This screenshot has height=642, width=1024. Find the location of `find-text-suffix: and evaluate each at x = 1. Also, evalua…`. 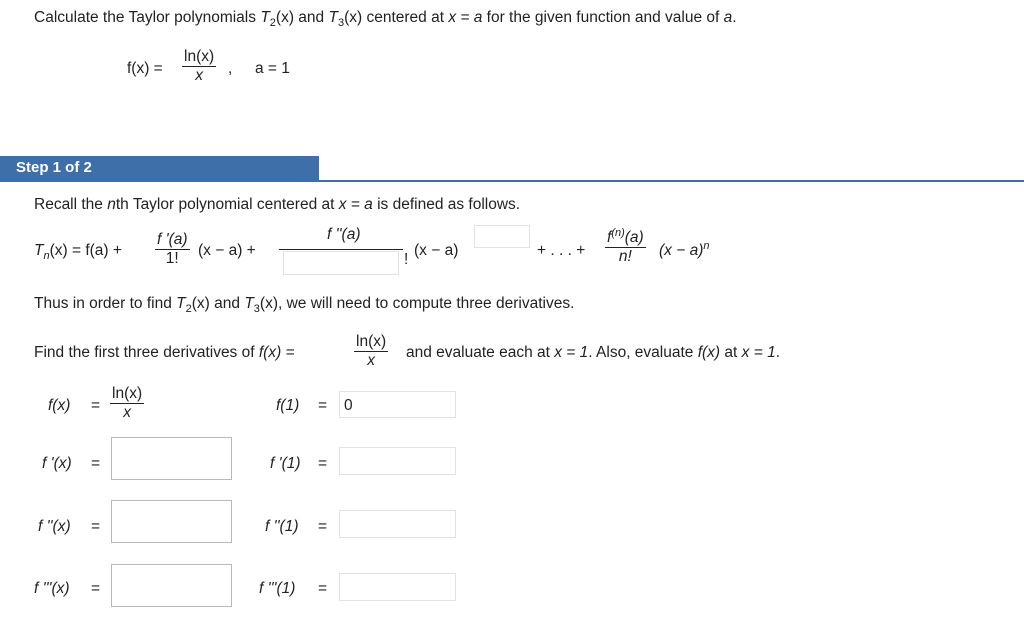

find-text-suffix: and evaluate each at x = 1. Also, evalua… is located at coordinates (593, 352).